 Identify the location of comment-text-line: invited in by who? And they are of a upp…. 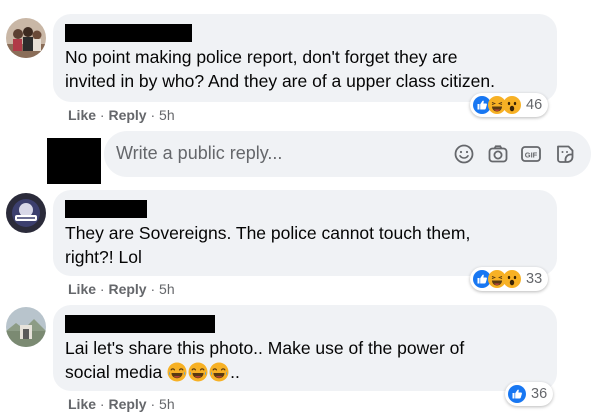
(280, 81).